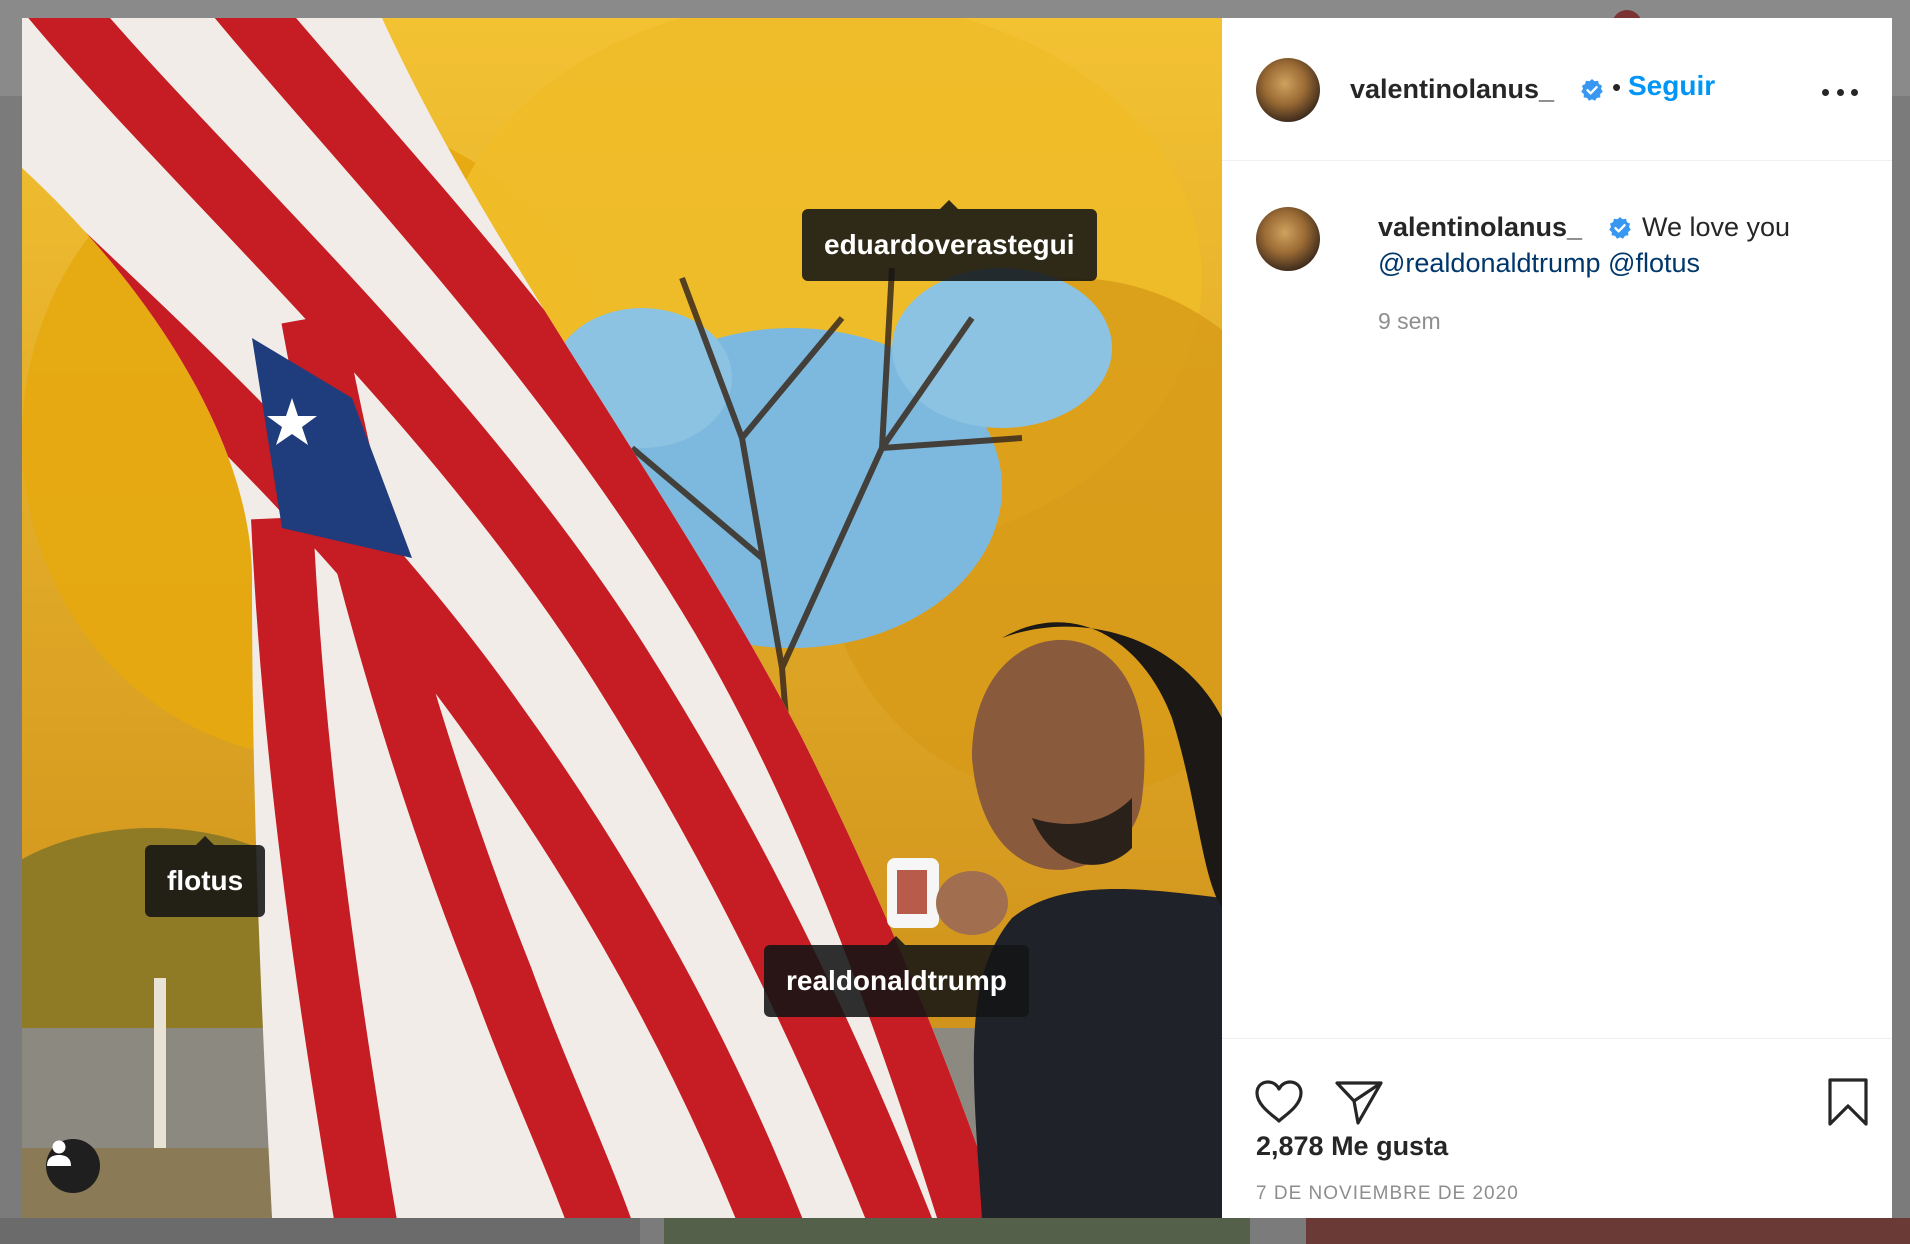 This screenshot has width=1910, height=1244. I want to click on comment-time-ago: 9 sem, so click(1409, 321).